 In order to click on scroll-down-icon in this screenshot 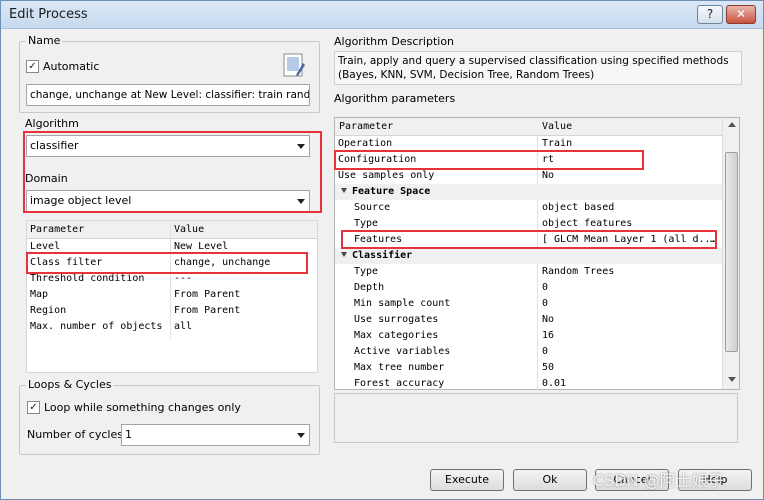, I will do `click(732, 379)`.